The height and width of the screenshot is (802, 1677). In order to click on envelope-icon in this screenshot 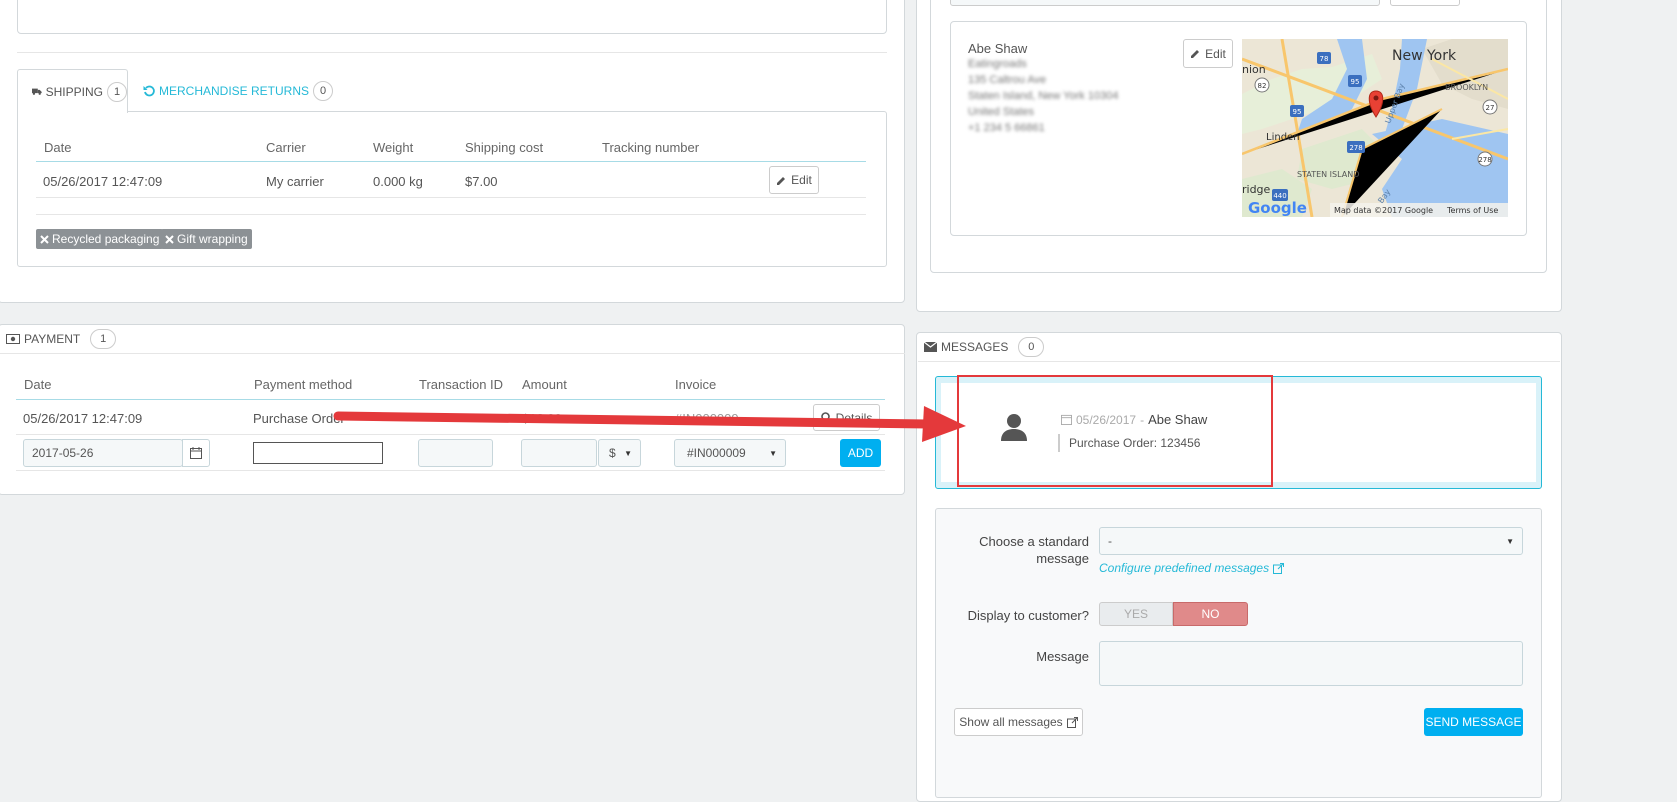, I will do `click(930, 347)`.